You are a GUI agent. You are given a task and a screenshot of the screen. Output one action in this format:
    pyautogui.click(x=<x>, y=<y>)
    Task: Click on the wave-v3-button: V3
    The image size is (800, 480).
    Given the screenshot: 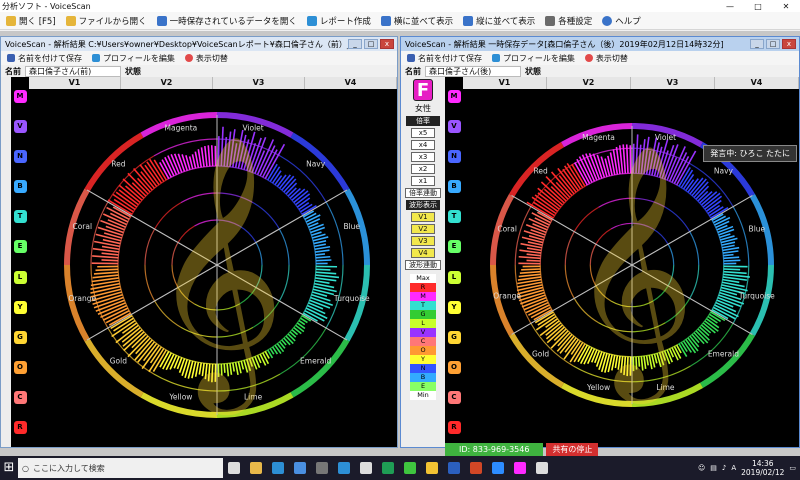 What is the action you would take?
    pyautogui.click(x=423, y=241)
    